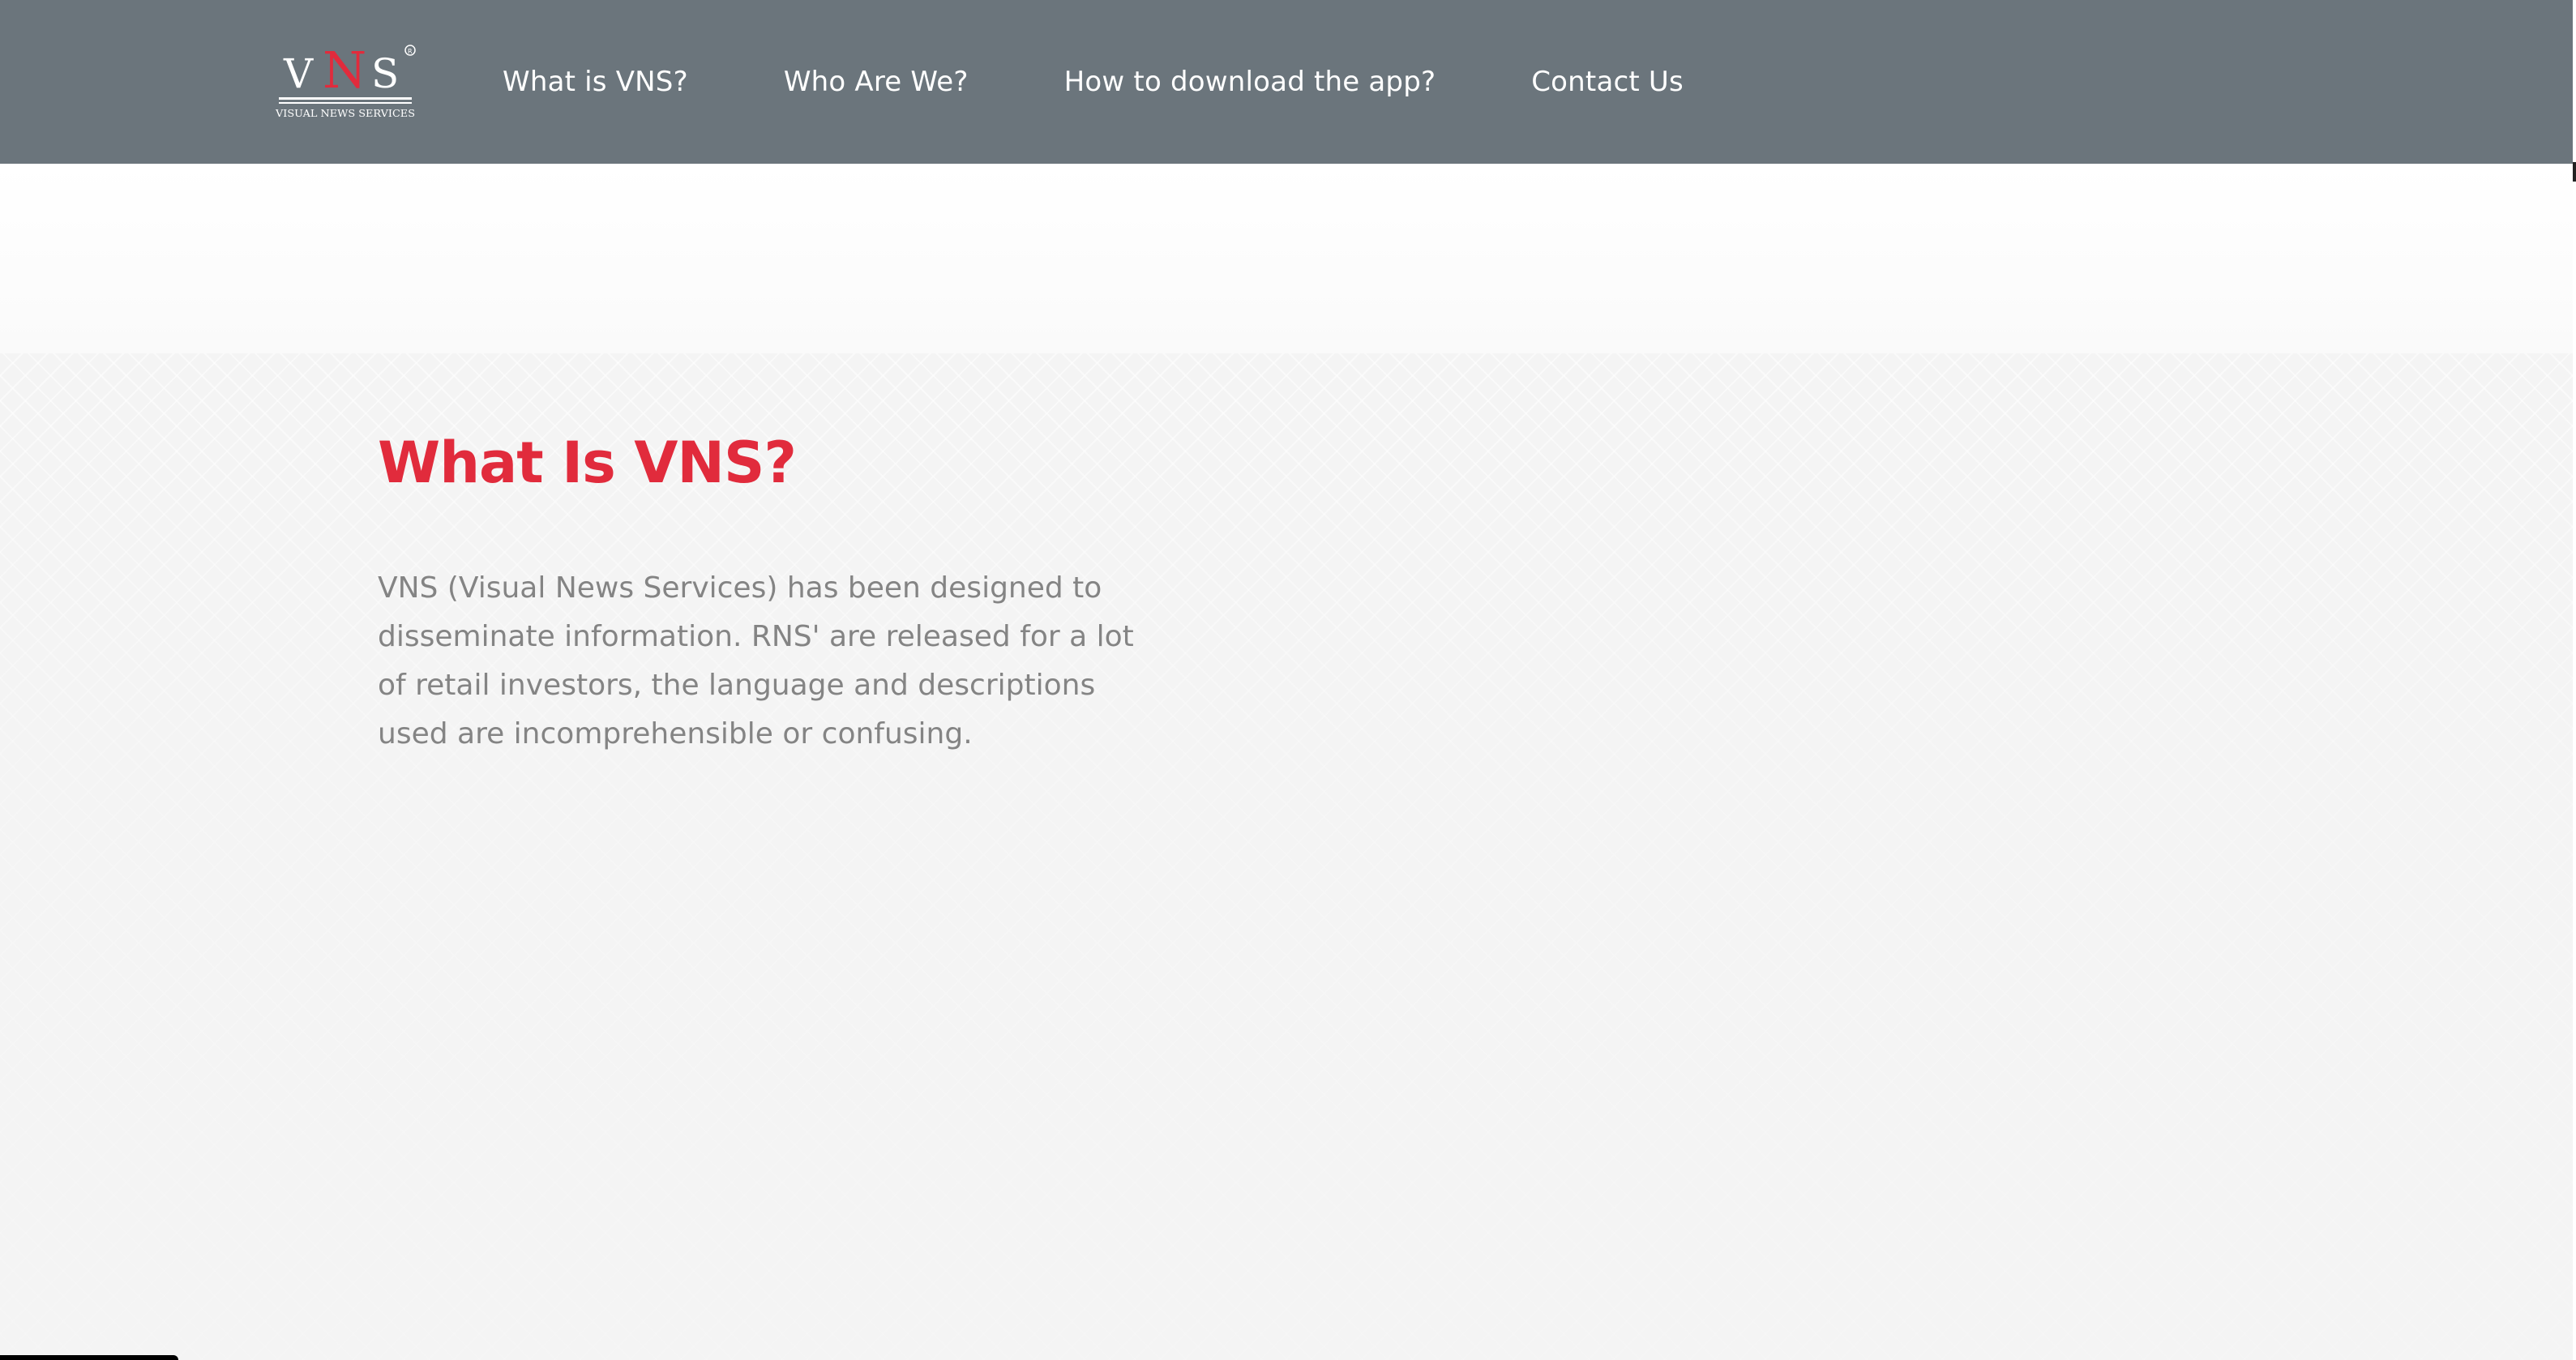 The width and height of the screenshot is (2576, 1360). What do you see at coordinates (344, 71) in the screenshot?
I see `svg-text: N` at bounding box center [344, 71].